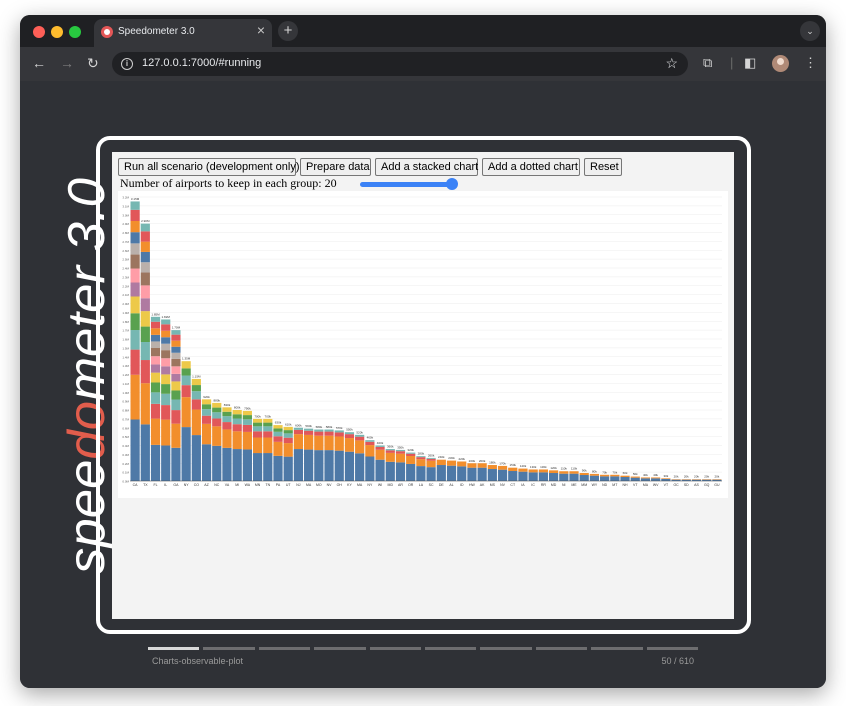 The image size is (846, 706). What do you see at coordinates (201, 63) in the screenshot?
I see `url-text: 127.0.0.1:7000/#running` at bounding box center [201, 63].